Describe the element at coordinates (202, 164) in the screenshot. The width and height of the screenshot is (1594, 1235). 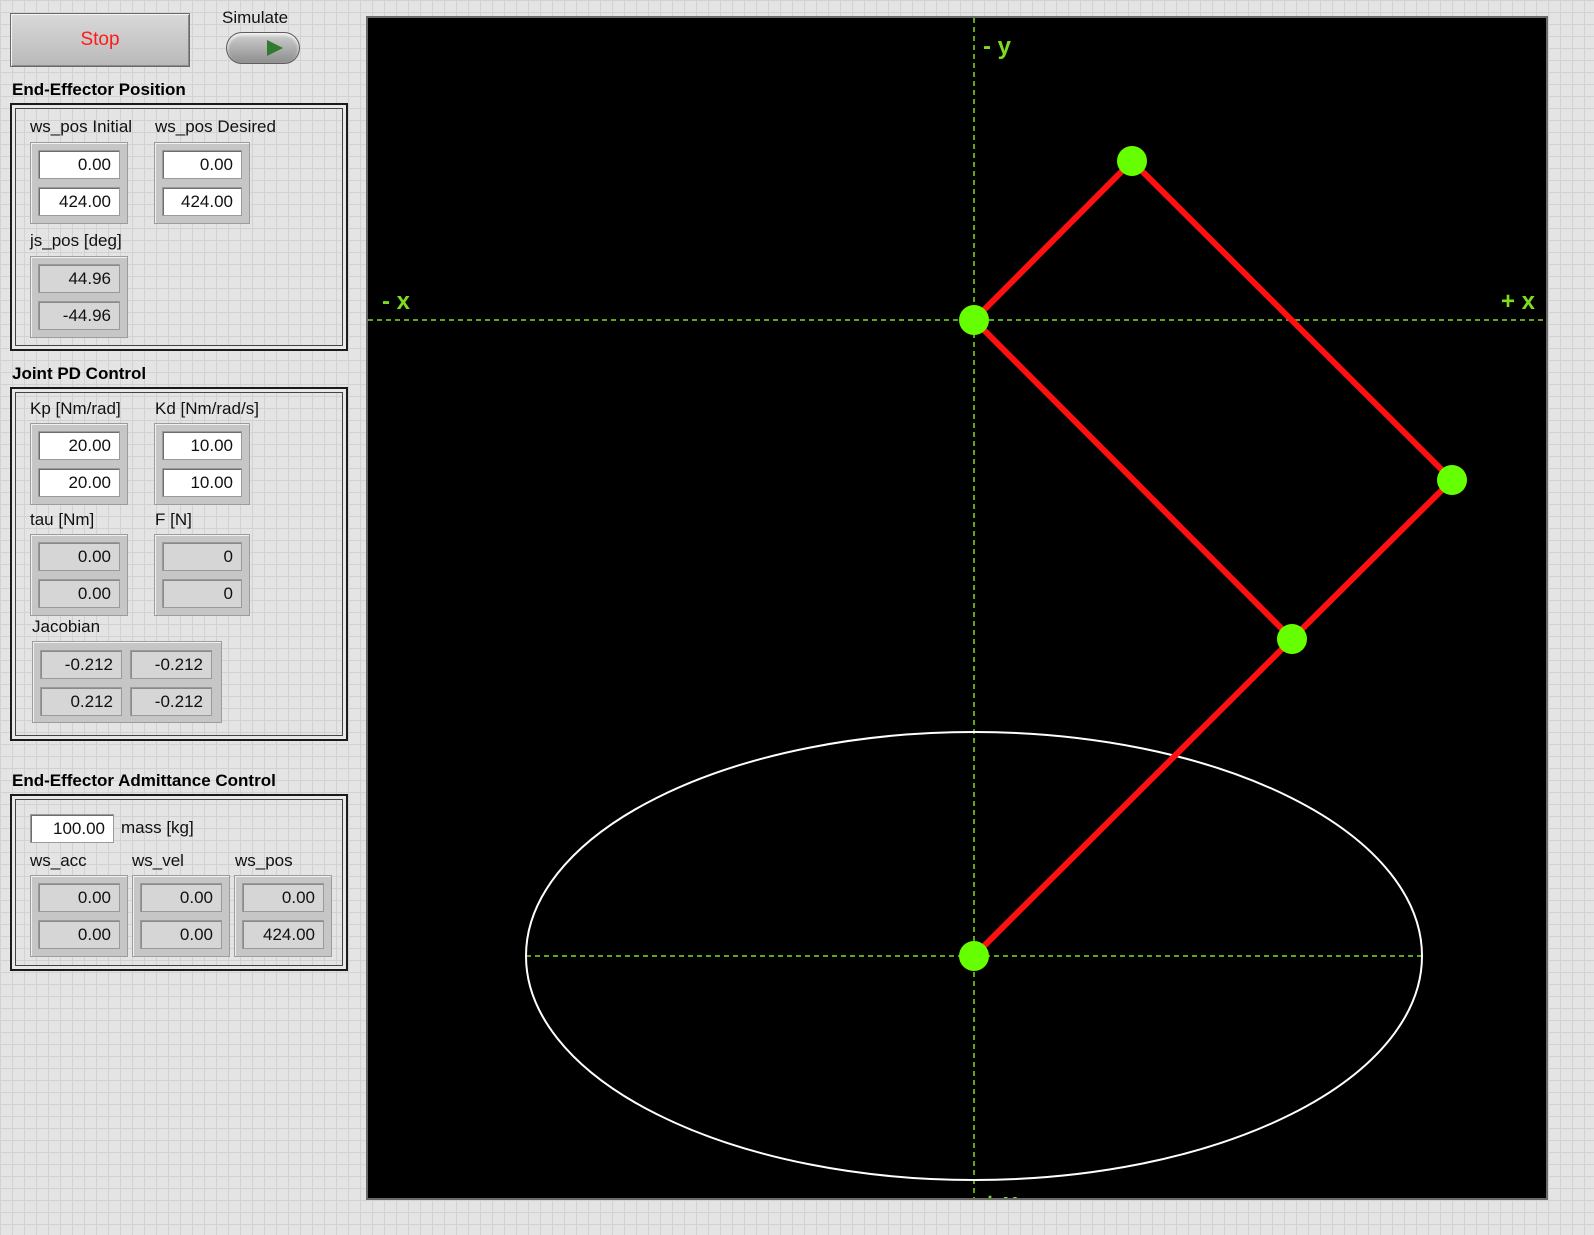
I see `ws-pos-desired-x-field: 0.00` at that location.